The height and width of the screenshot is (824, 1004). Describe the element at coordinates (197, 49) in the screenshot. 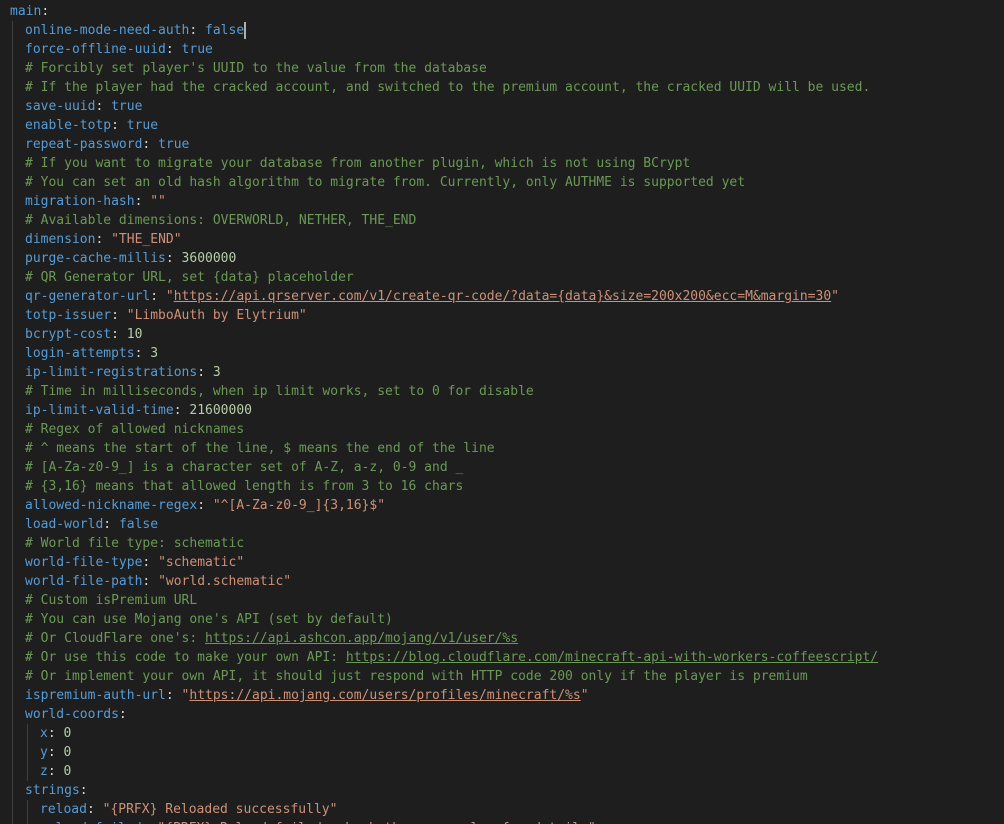

I see `yaml-value: true` at that location.